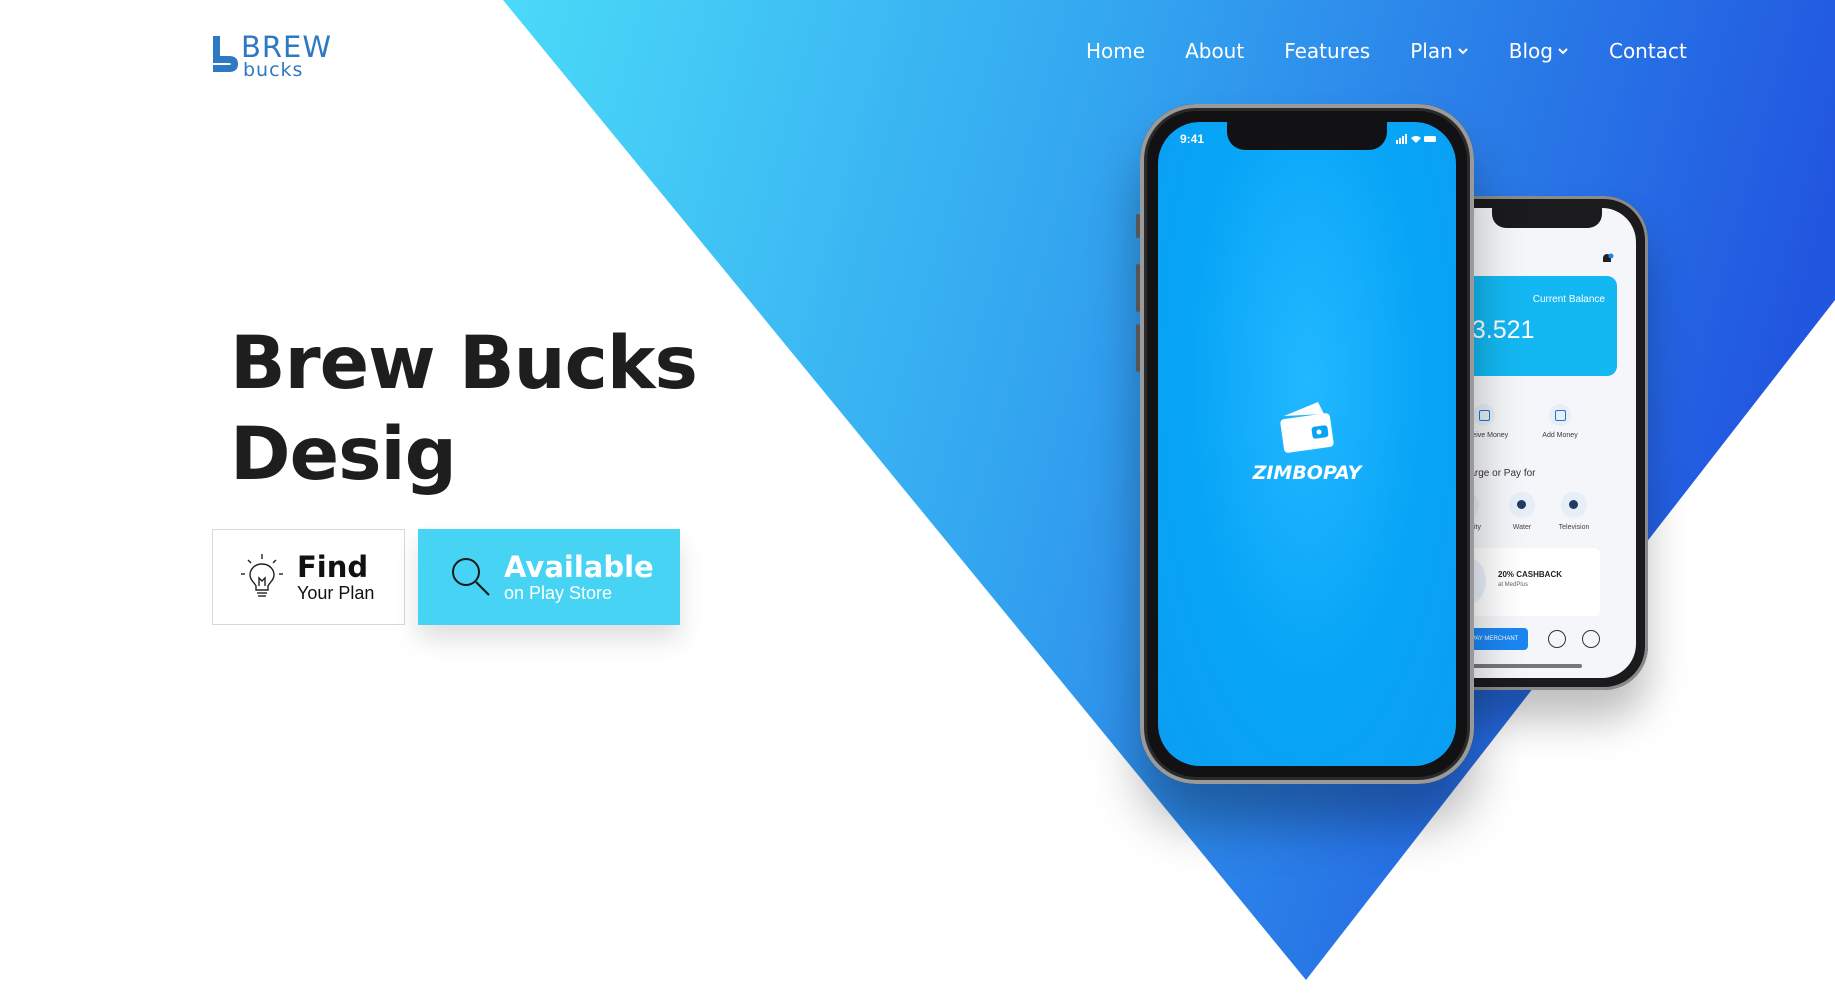 The image size is (1835, 1005). What do you see at coordinates (1522, 505) in the screenshot?
I see `water-tap-icon` at bounding box center [1522, 505].